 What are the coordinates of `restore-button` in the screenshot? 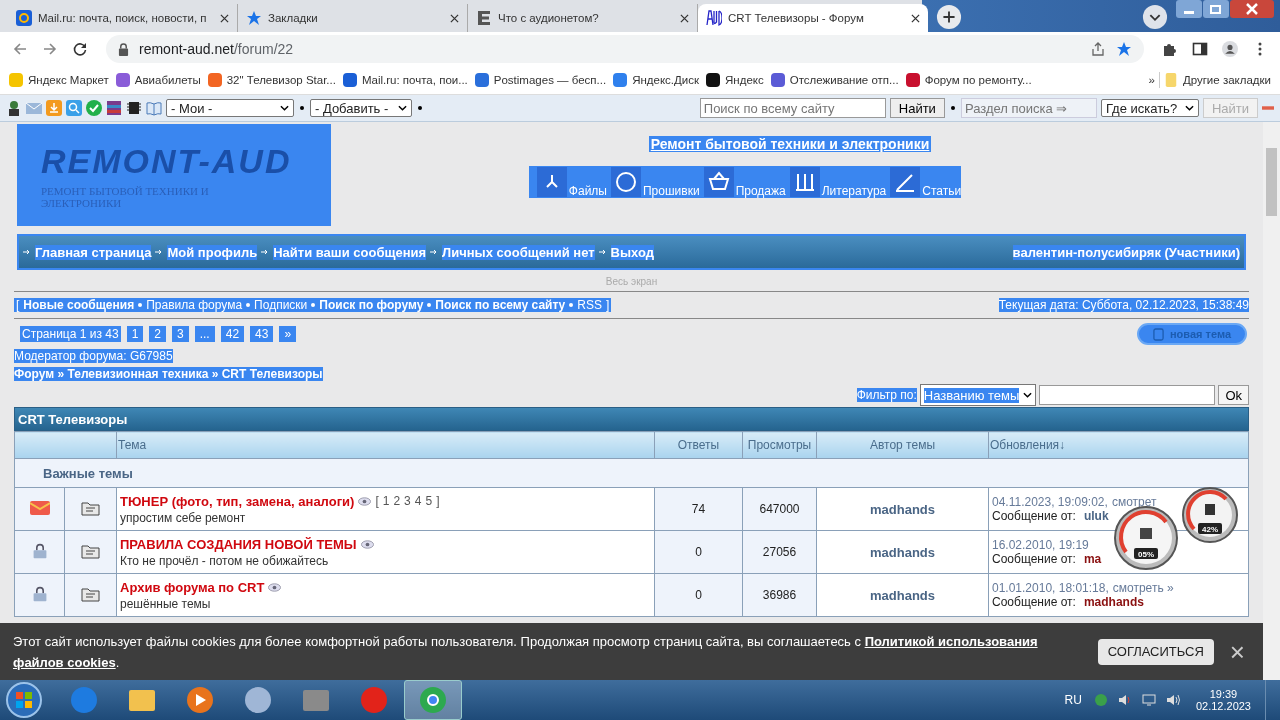 It's located at (1216, 9).